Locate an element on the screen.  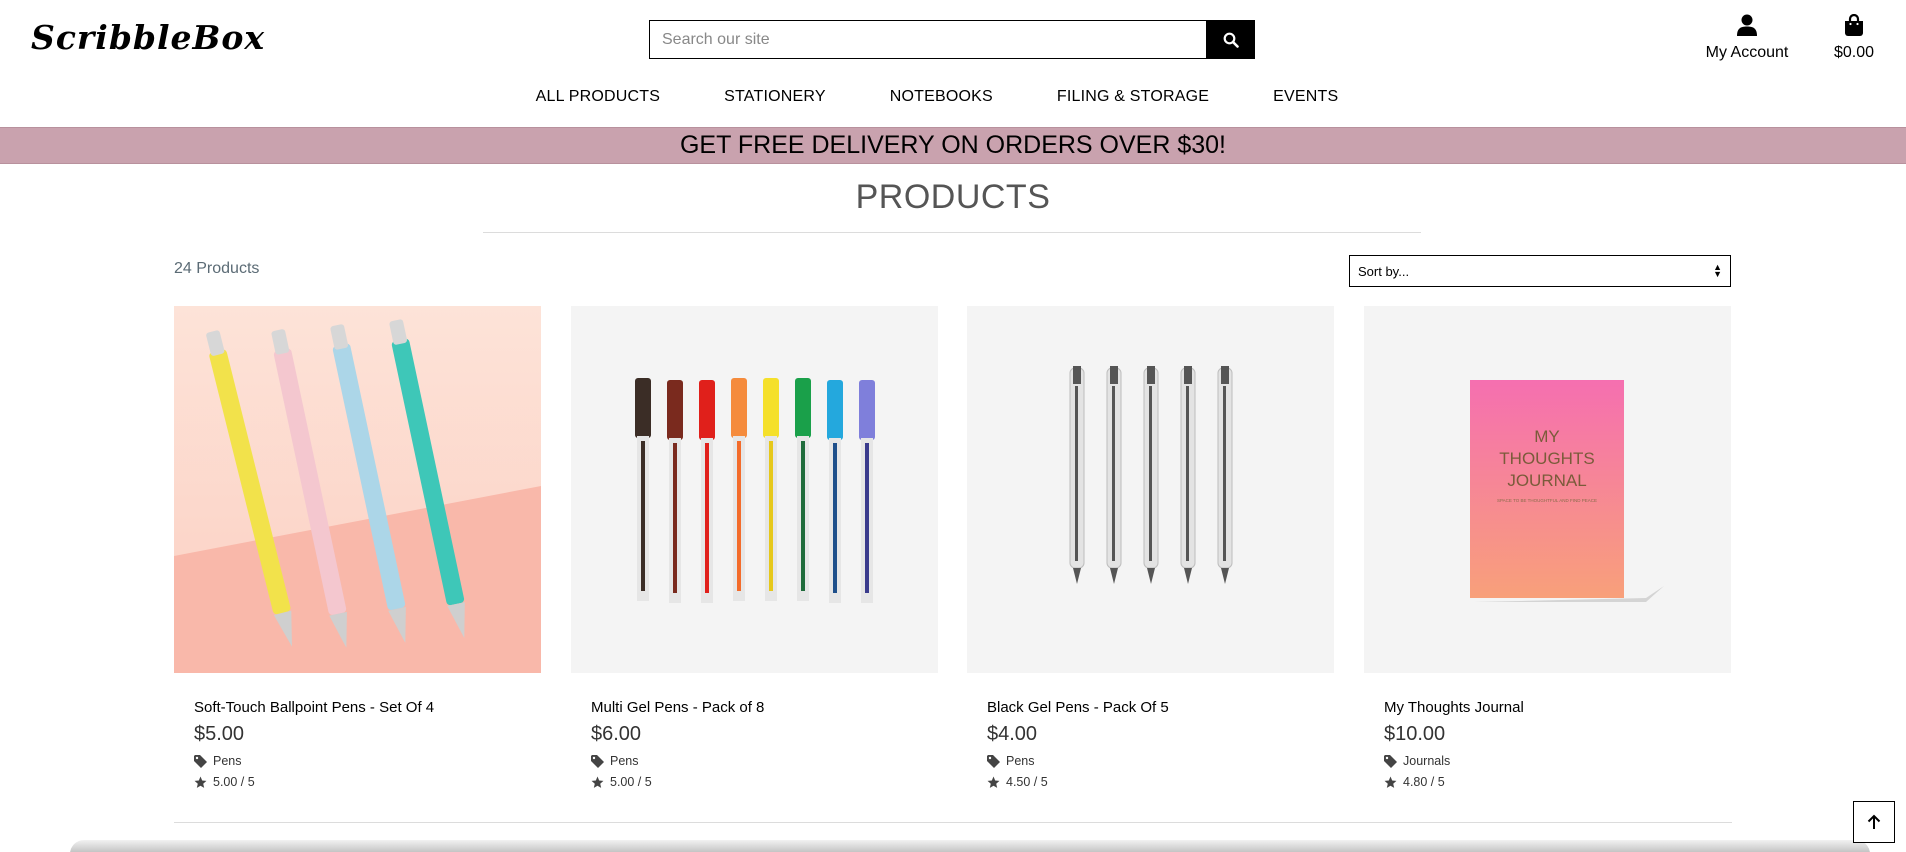
product-price: $4.00 is located at coordinates (1012, 734).